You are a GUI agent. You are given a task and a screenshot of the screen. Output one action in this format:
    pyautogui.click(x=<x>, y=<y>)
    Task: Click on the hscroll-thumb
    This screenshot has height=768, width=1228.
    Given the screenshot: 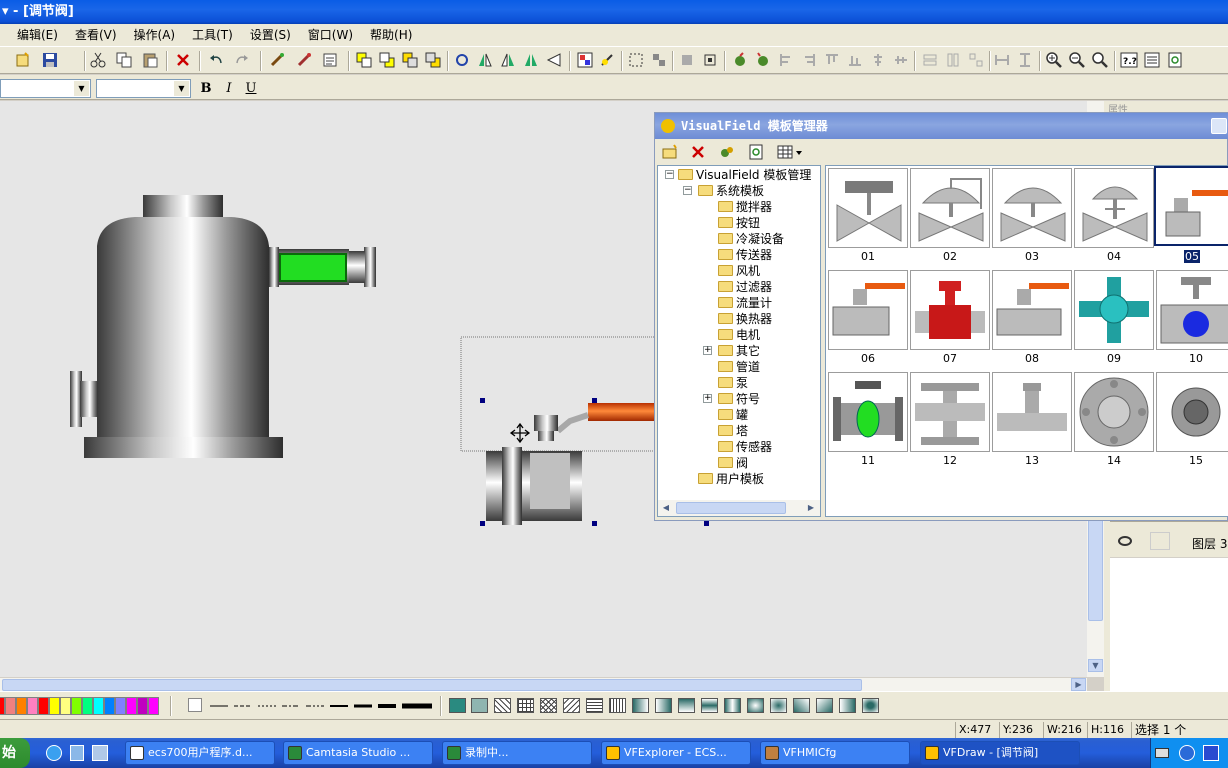 What is the action you would take?
    pyautogui.click(x=432, y=685)
    